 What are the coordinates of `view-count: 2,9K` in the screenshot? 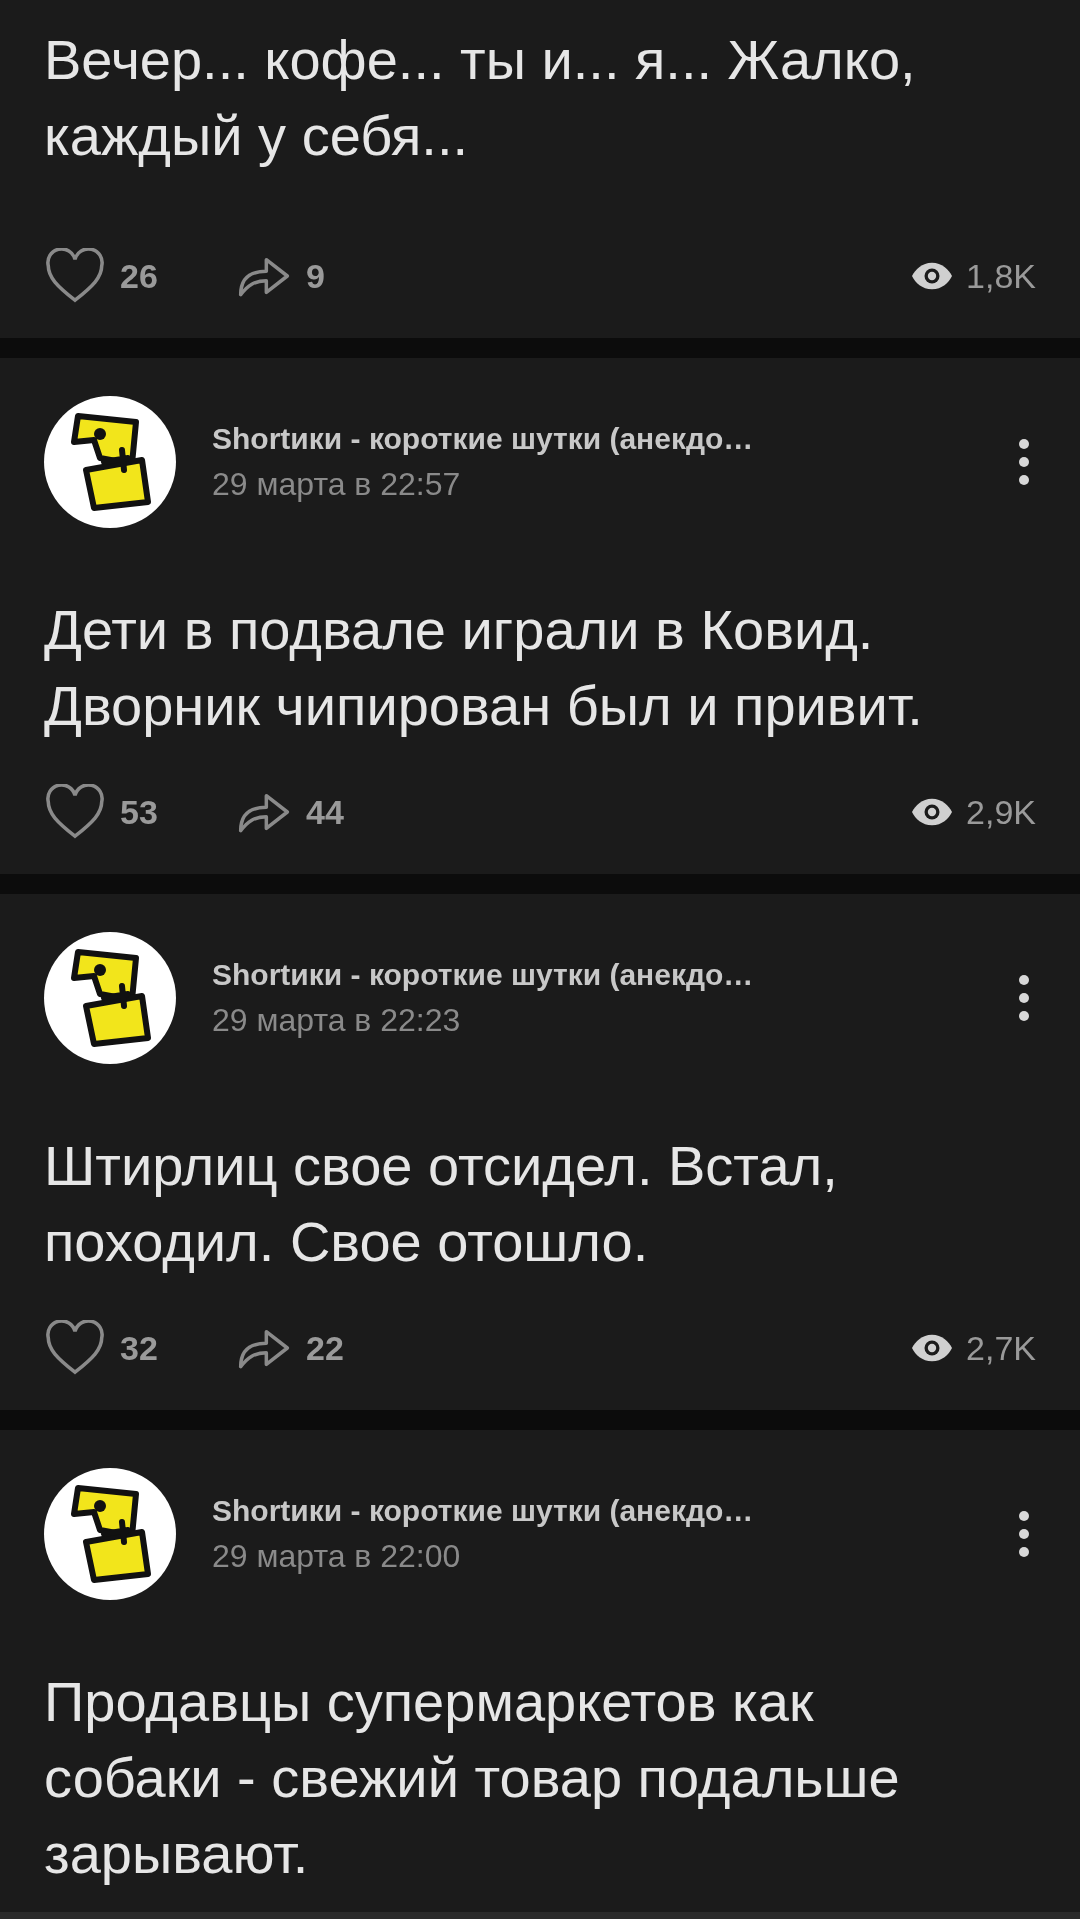 It's located at (1001, 812).